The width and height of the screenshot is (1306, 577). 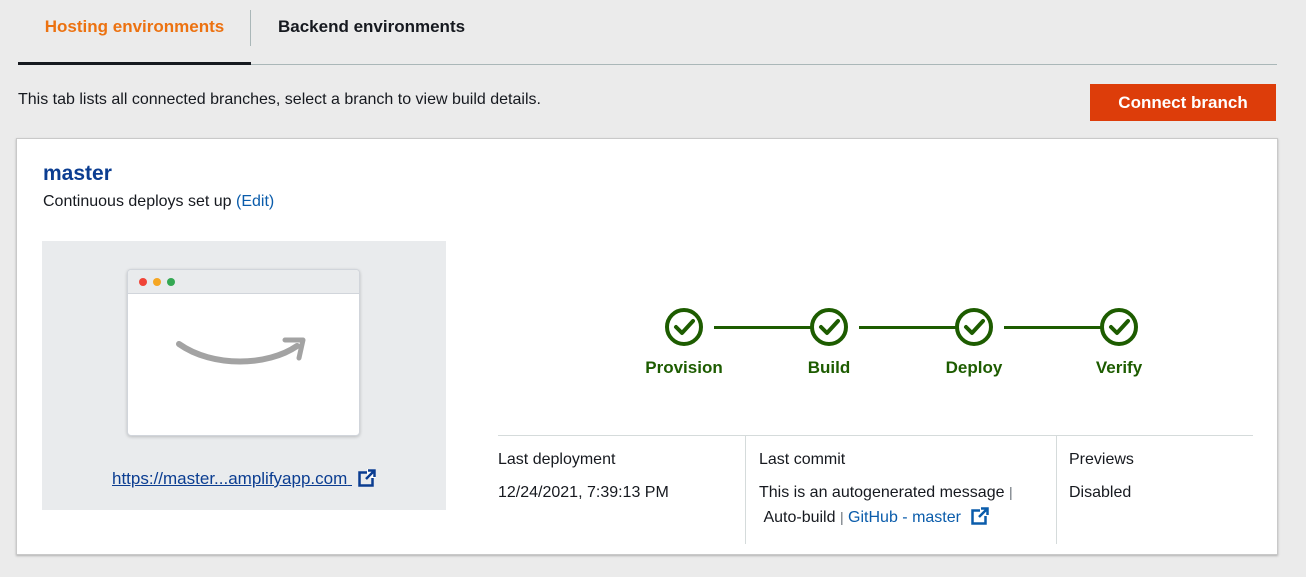 I want to click on continuous-deploy-text: Continuous deploys set up (Edit), so click(x=158, y=202).